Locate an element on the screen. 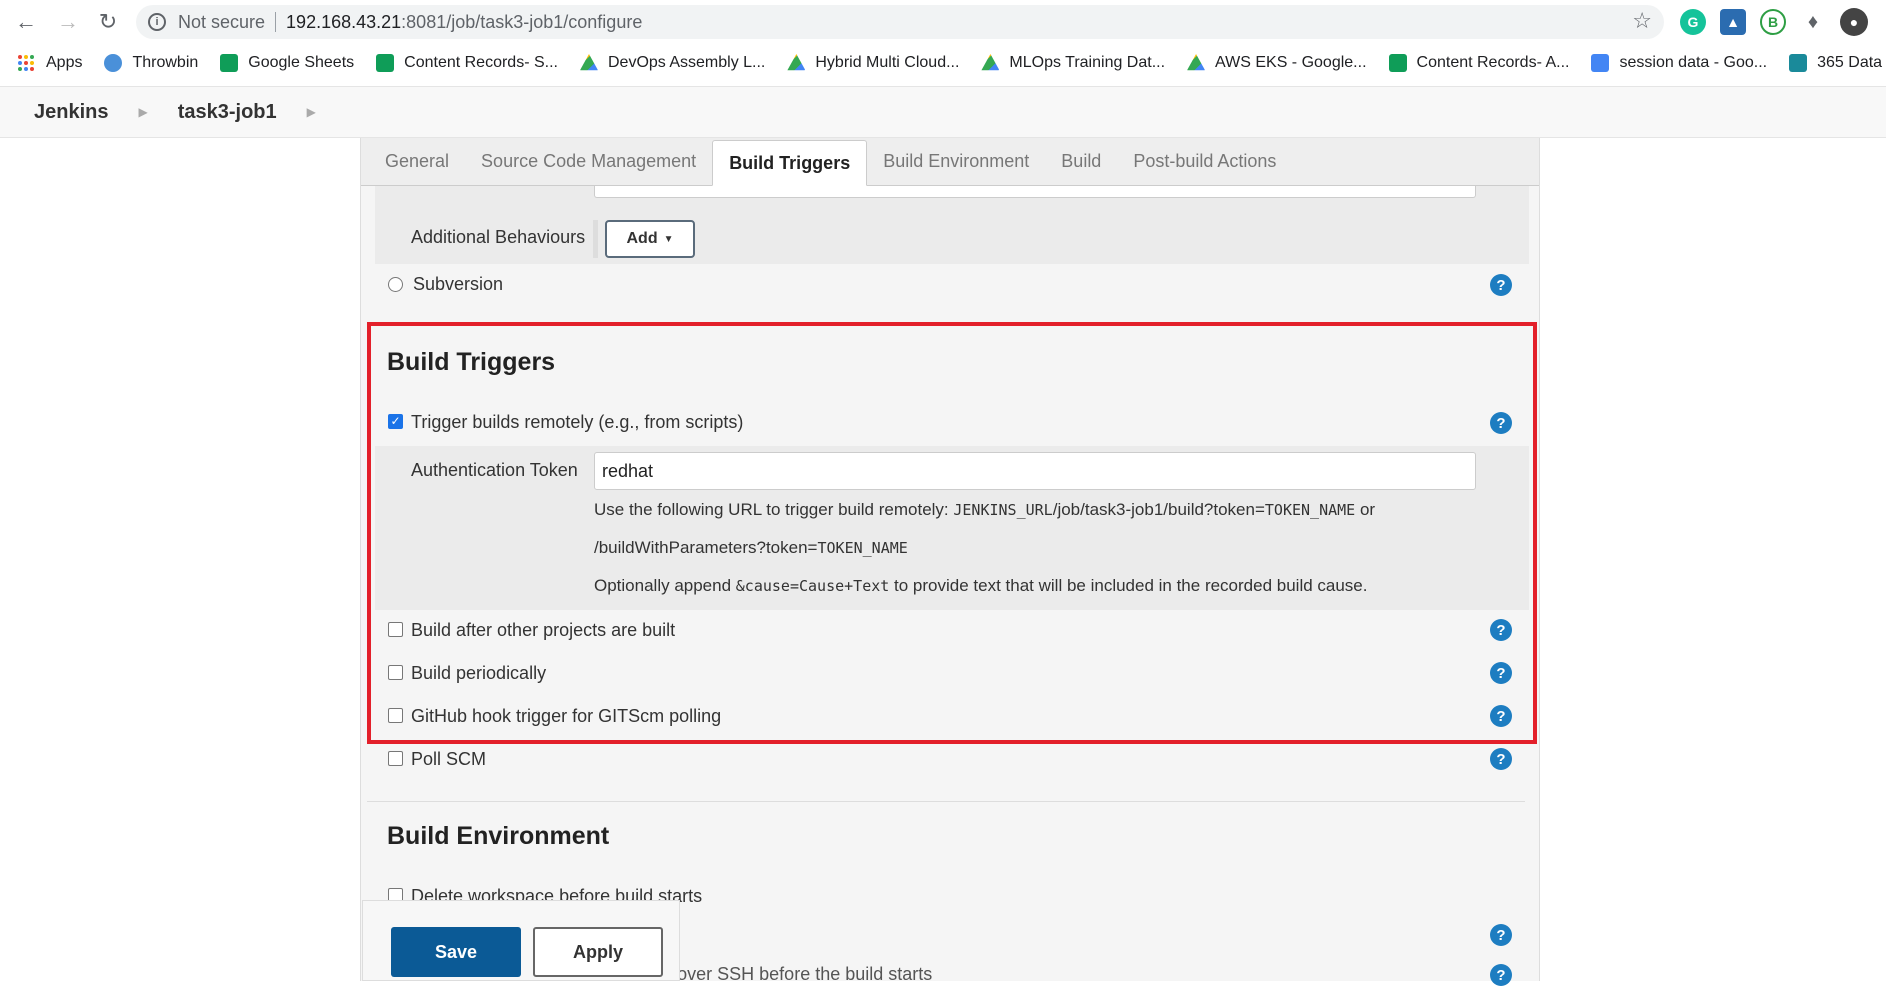  save-button: Save is located at coordinates (456, 952).